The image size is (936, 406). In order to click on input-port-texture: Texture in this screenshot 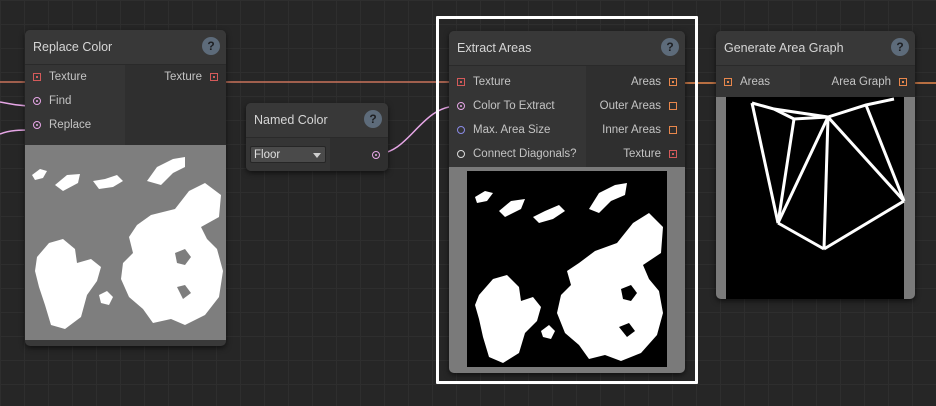, I will do `click(60, 77)`.